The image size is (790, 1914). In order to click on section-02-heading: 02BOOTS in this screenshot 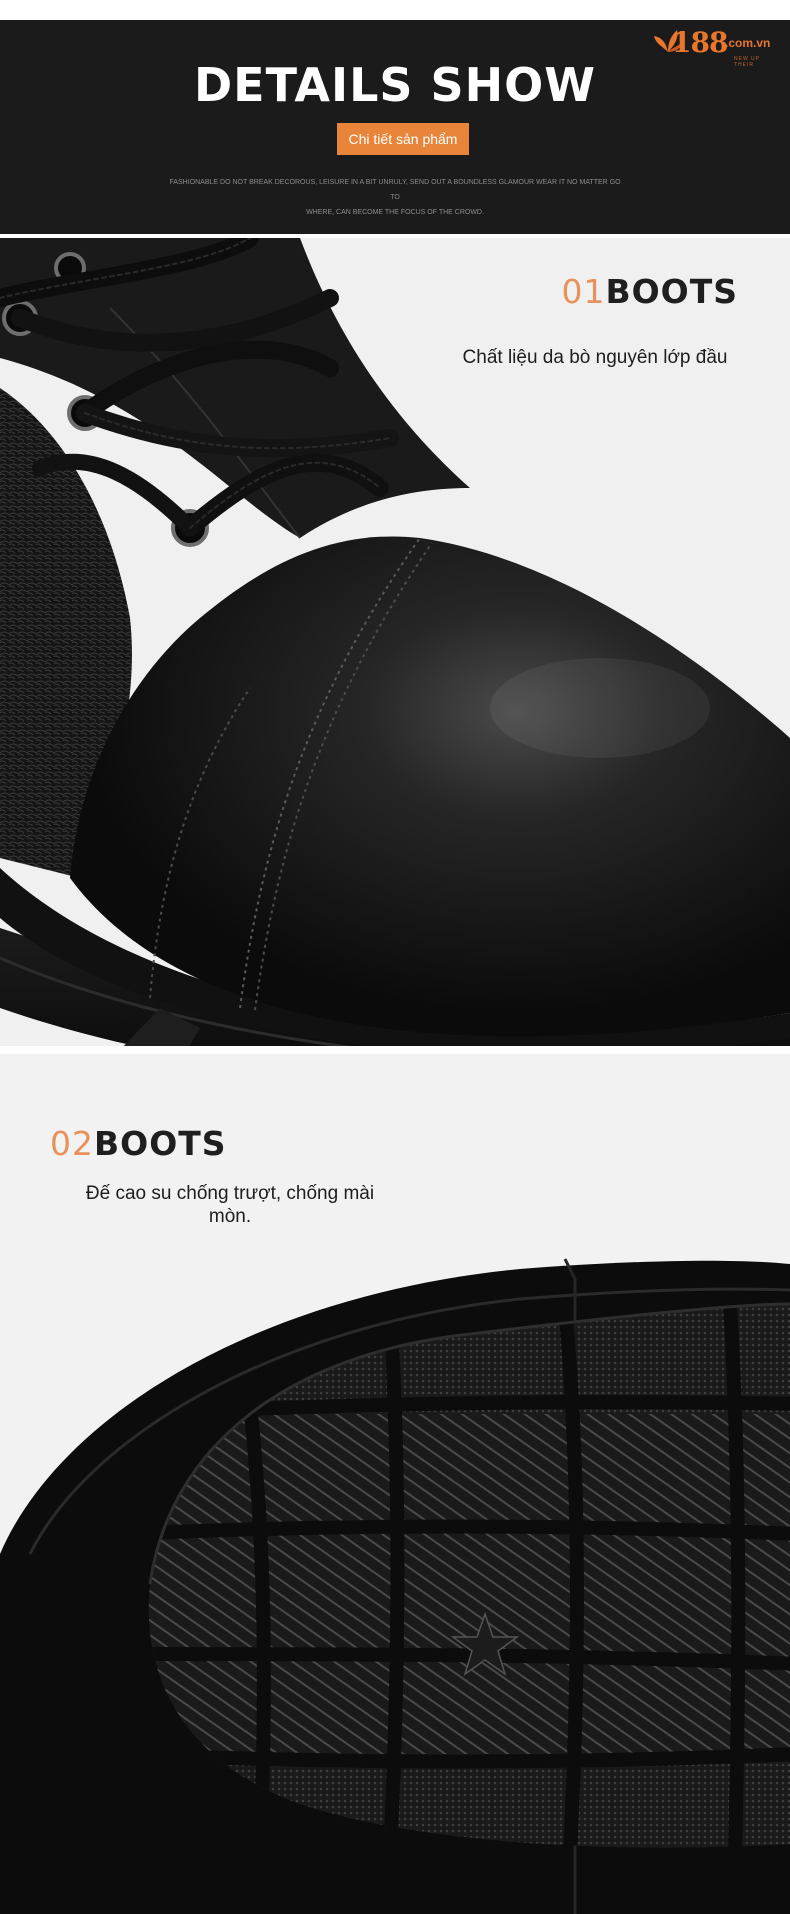, I will do `click(138, 1143)`.